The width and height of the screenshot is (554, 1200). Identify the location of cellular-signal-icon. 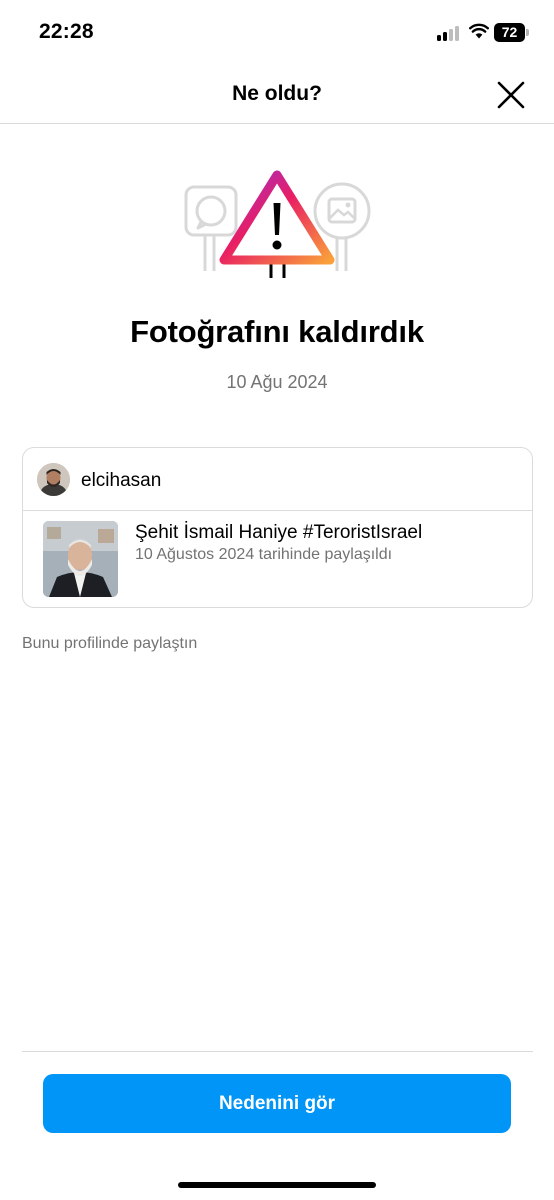
(450, 33).